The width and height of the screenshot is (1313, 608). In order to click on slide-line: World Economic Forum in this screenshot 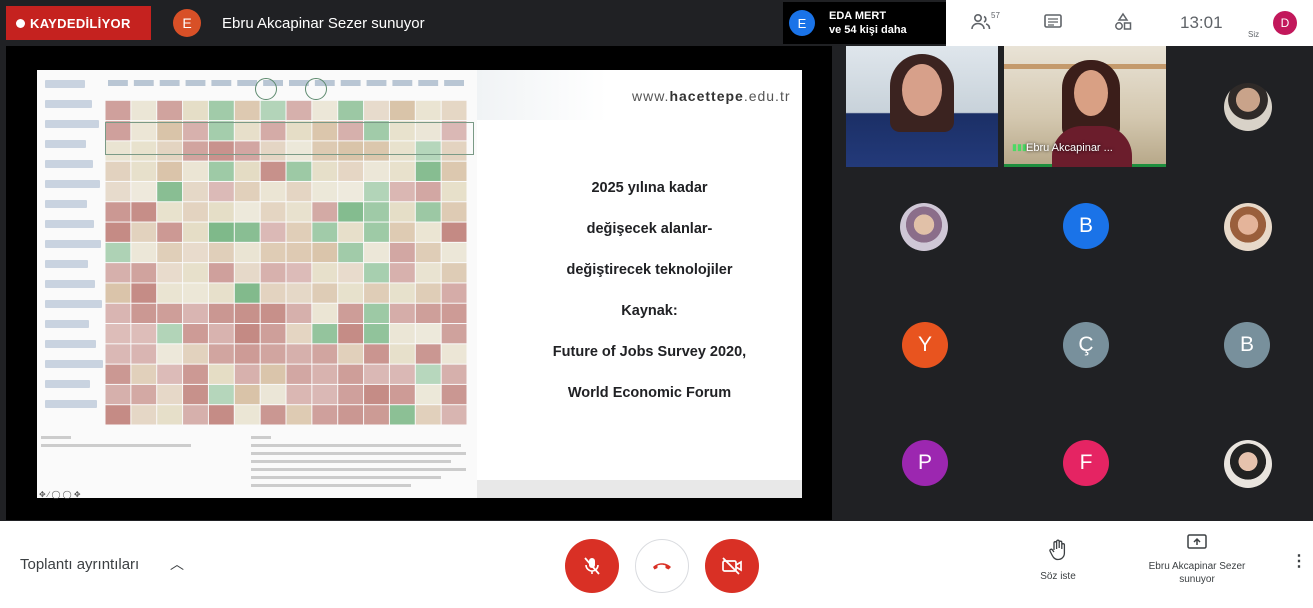, I will do `click(649, 393)`.